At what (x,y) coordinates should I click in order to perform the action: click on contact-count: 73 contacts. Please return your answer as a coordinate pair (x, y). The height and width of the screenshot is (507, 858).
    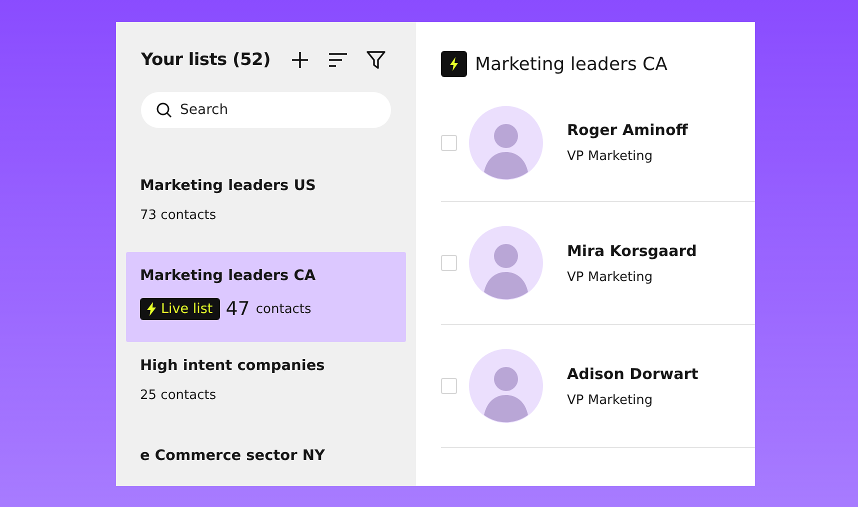
    Looking at the image, I should click on (179, 215).